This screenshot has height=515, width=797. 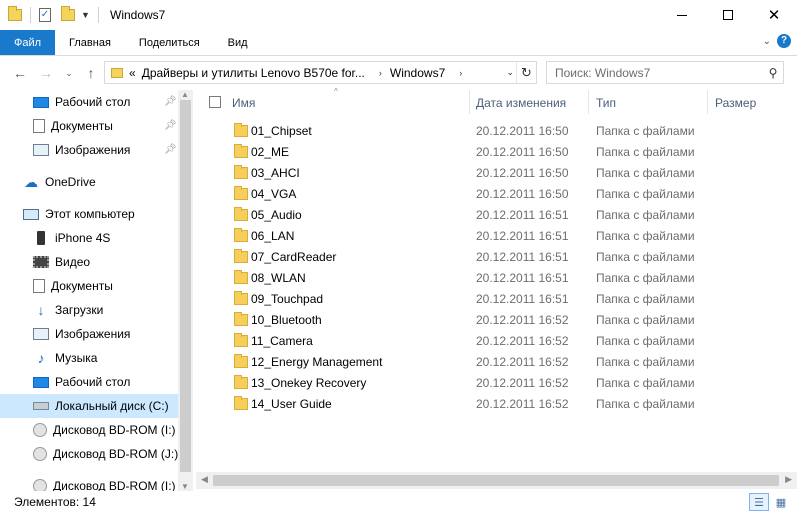 I want to click on nav-item-videos: Видео, so click(x=89, y=262).